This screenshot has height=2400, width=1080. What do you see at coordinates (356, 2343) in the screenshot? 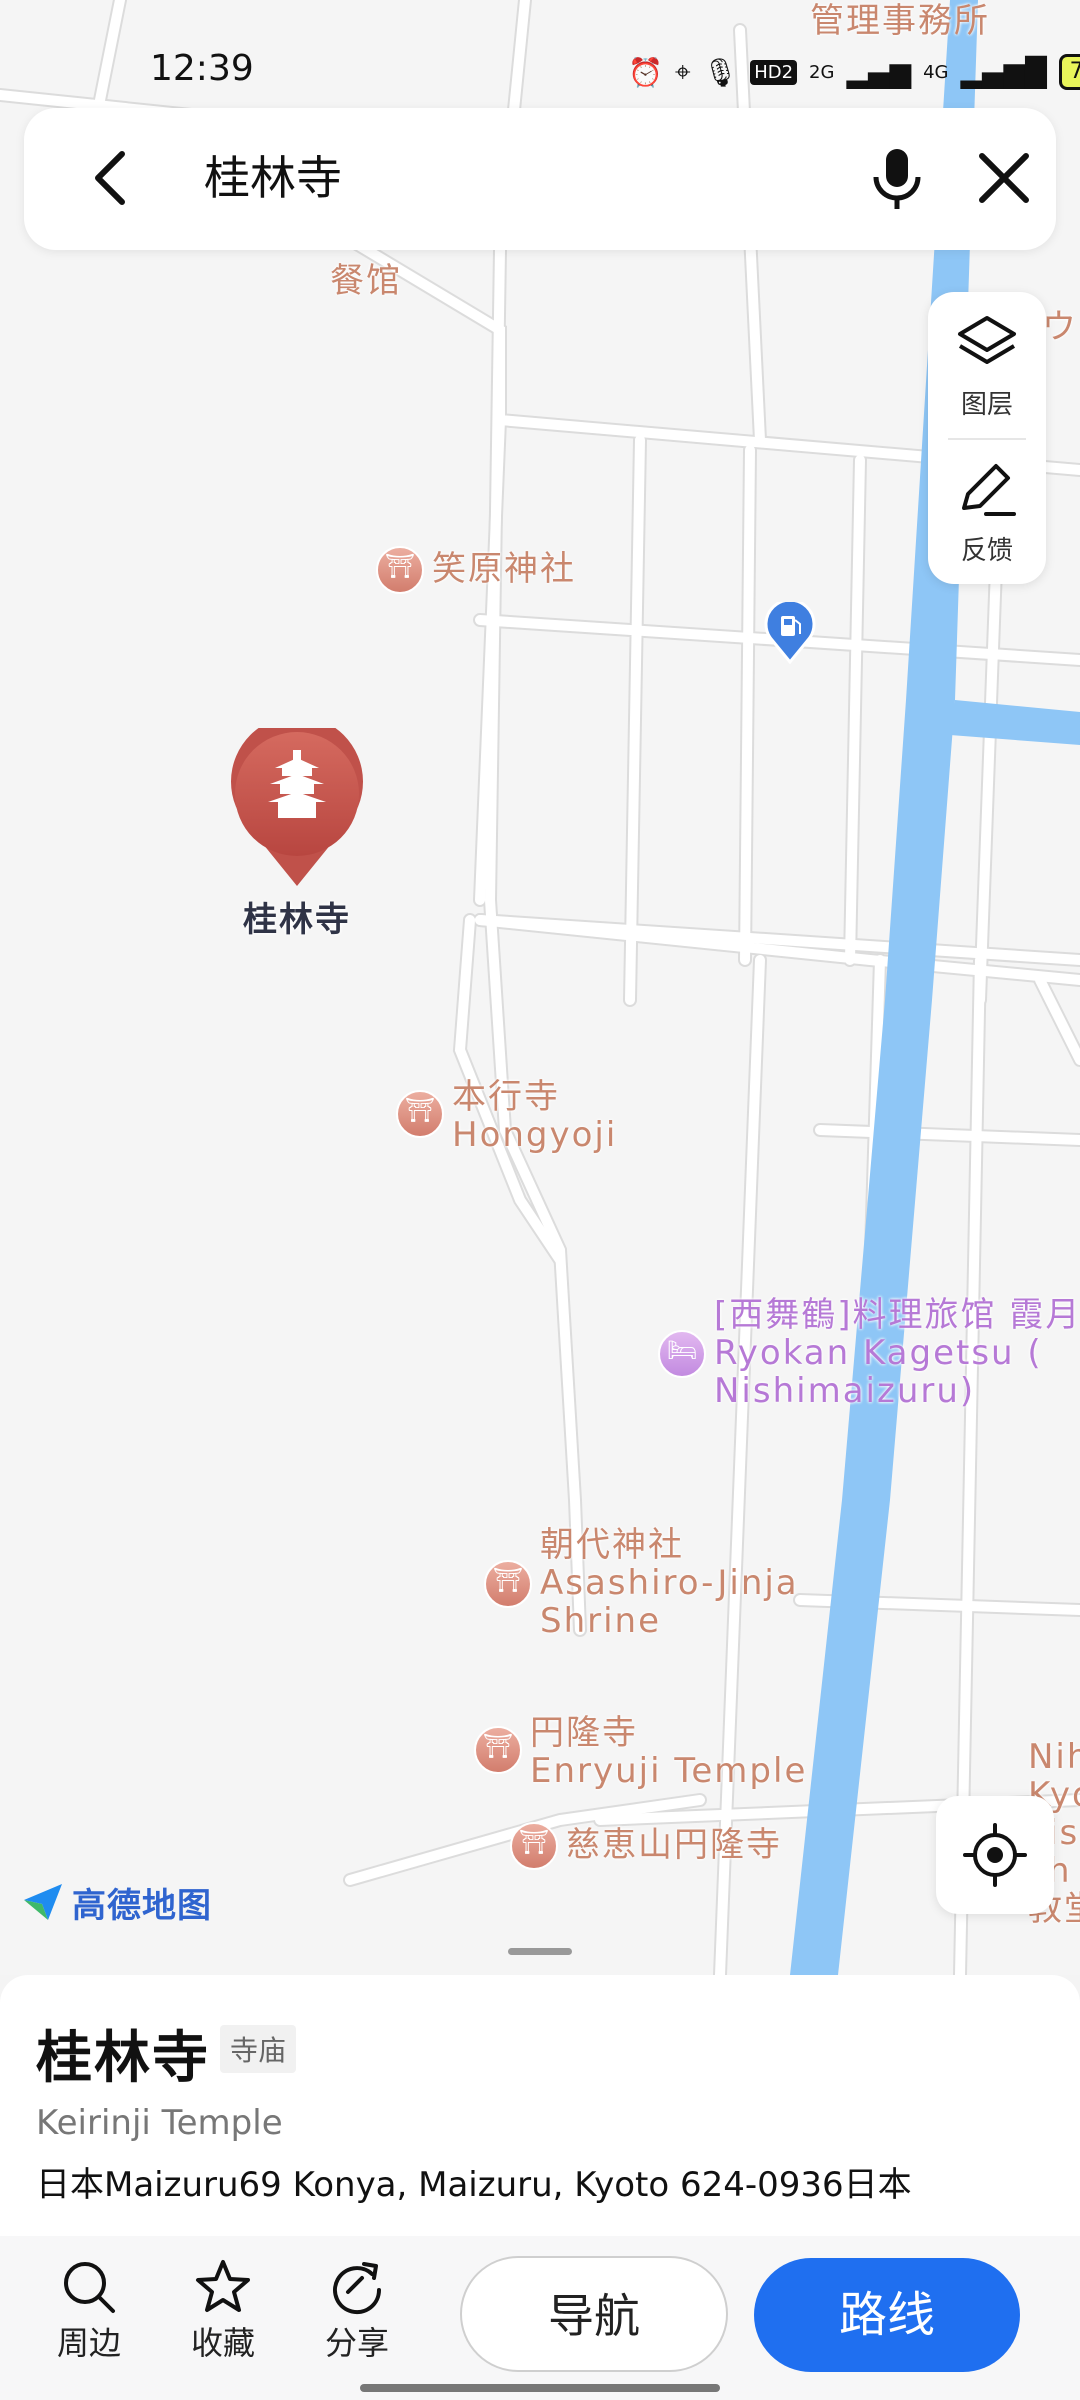
I see `share-label: 分享` at bounding box center [356, 2343].